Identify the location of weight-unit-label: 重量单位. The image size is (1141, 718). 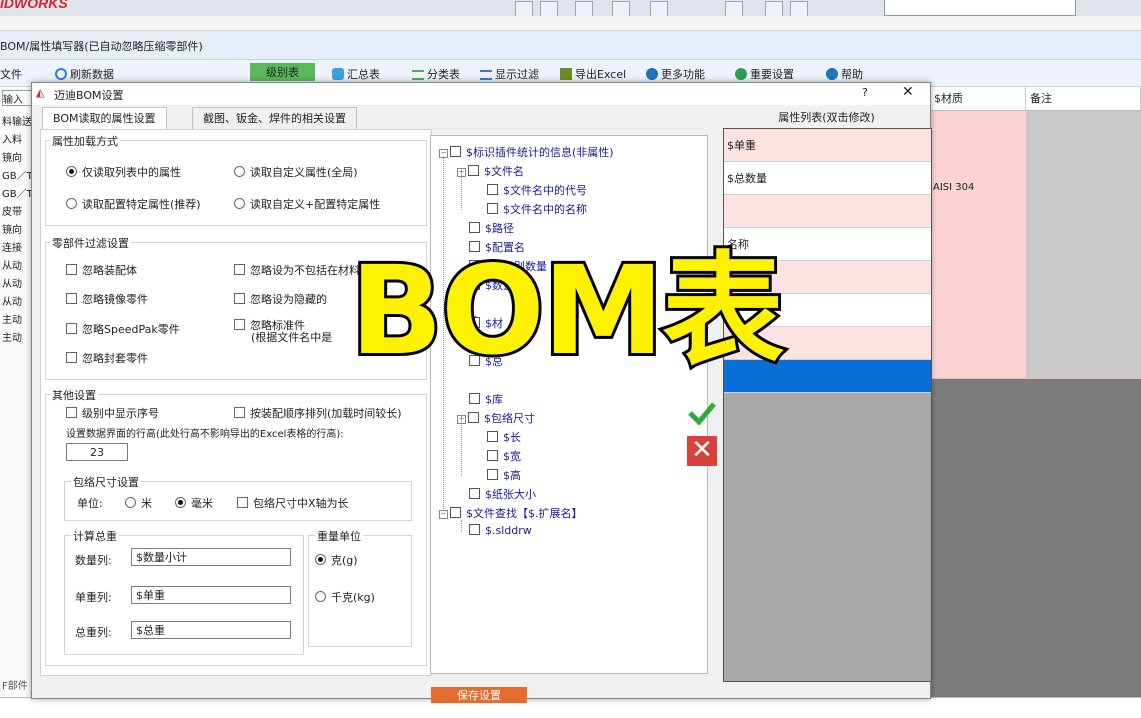
(339, 536).